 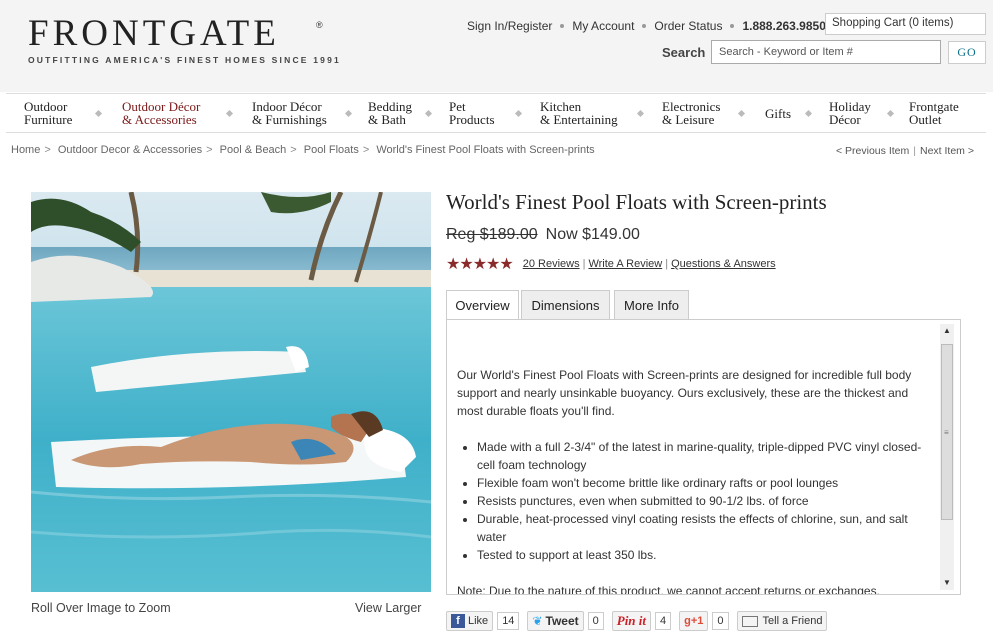 What do you see at coordinates (687, 621) in the screenshot?
I see `google-plus-icon: g` at bounding box center [687, 621].